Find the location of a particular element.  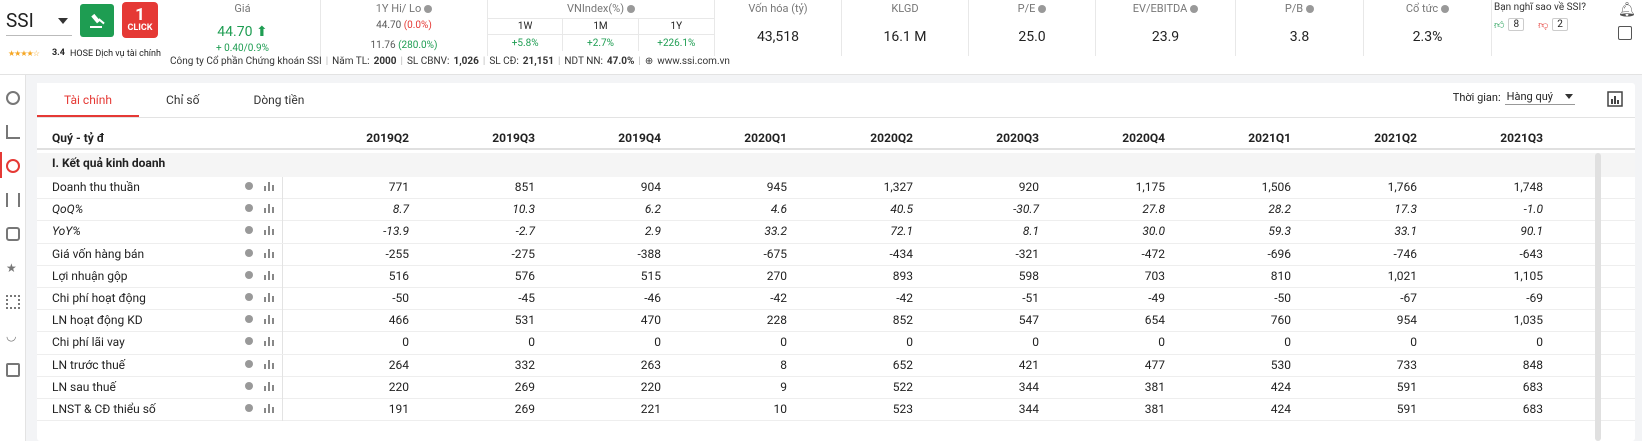

settings-icon is located at coordinates (13, 166).